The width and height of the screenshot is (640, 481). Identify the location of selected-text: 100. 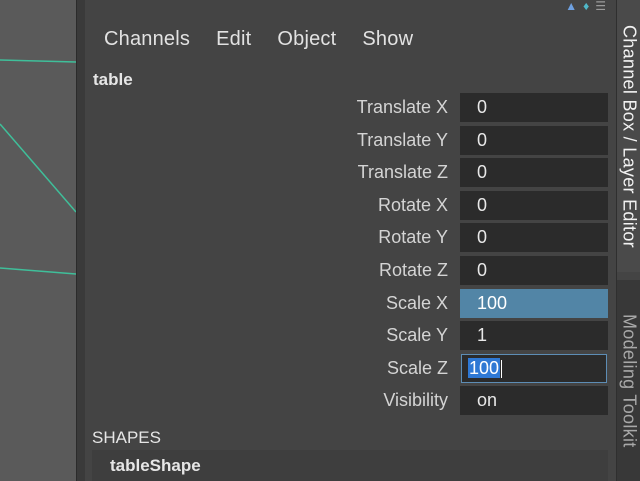
(484, 367).